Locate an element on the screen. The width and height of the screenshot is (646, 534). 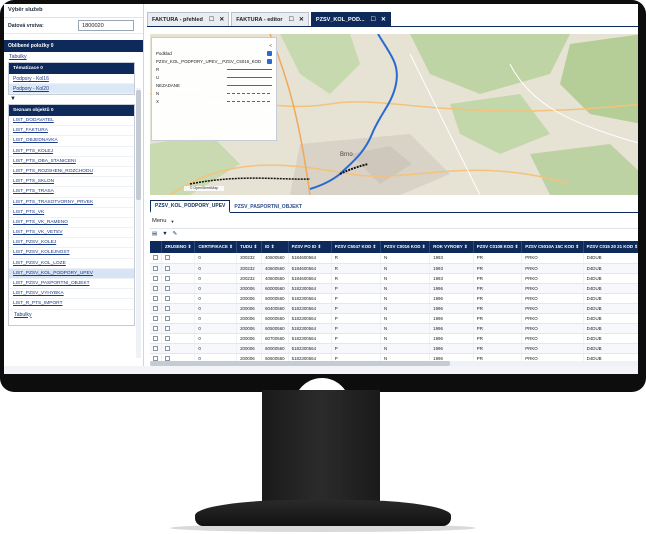
theme-item: Podpory - Kol20 is located at coordinates (71, 89).